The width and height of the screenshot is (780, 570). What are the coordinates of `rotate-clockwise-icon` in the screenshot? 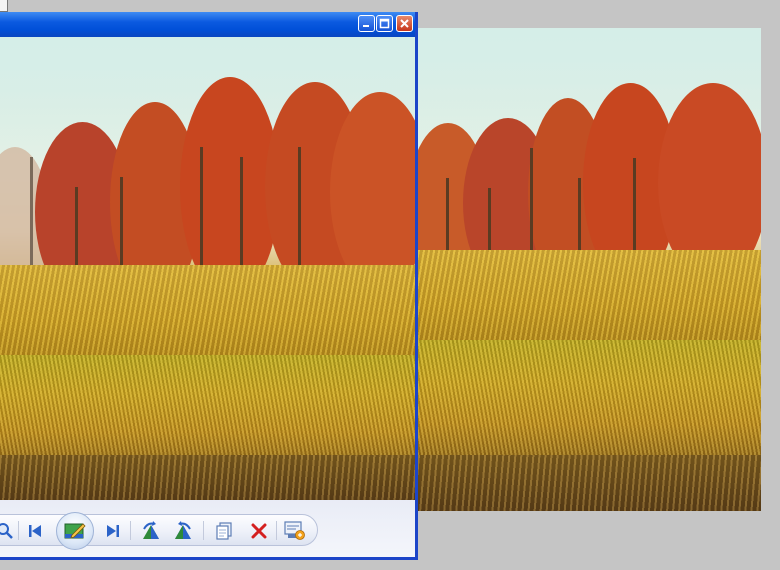 It's located at (151, 530).